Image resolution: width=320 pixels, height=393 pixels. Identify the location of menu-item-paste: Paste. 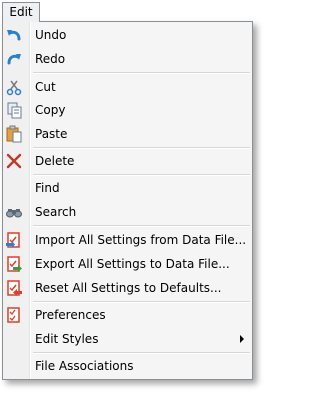
(127, 134).